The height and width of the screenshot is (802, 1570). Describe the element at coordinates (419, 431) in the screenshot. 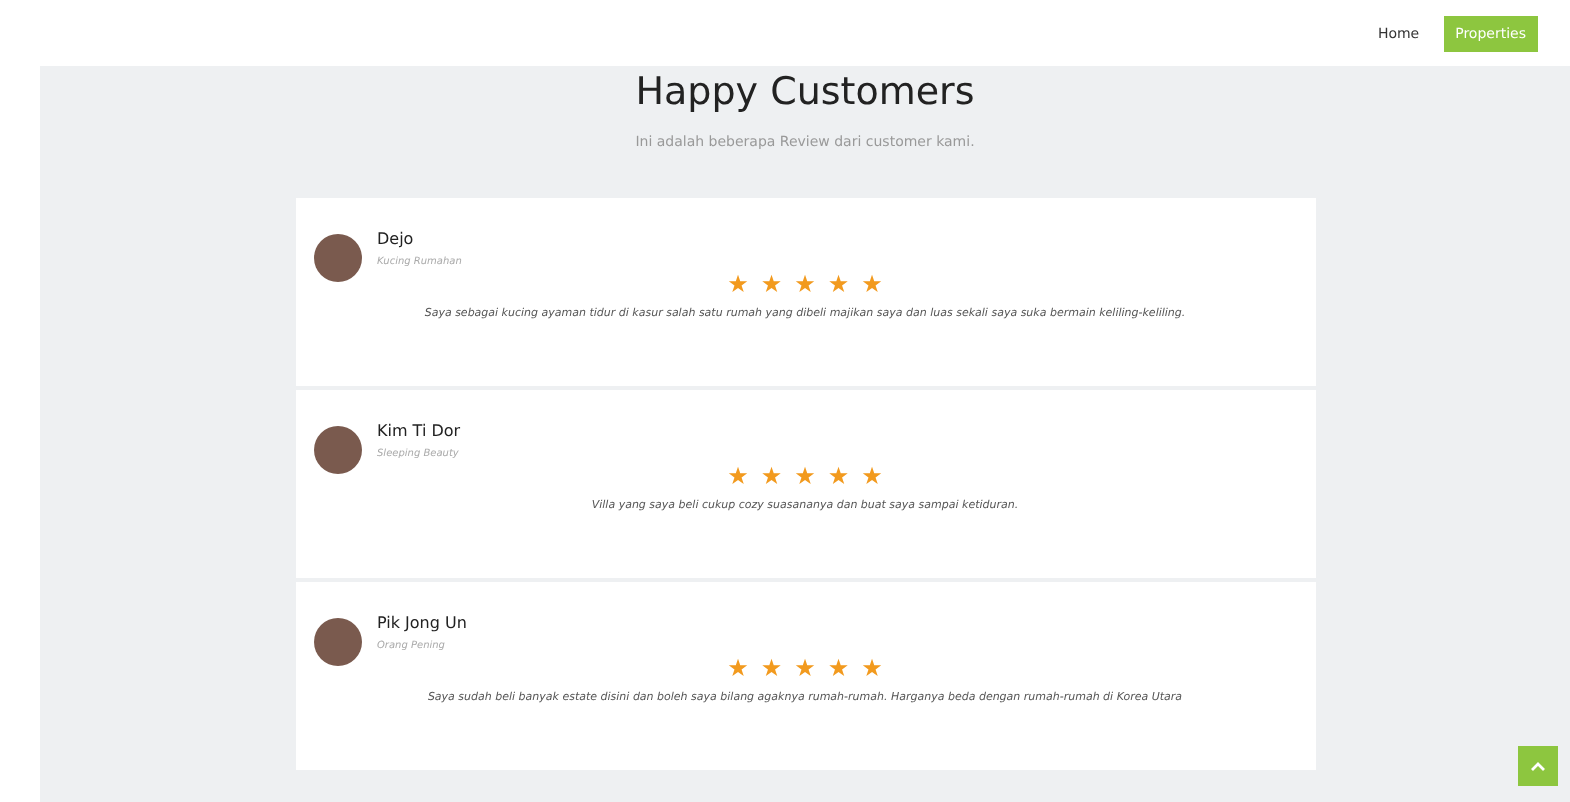

I see `reviewer-name: Kim Ti Dor` at that location.